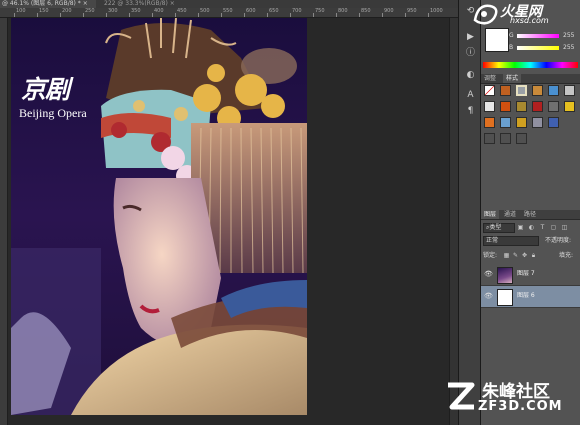  I want to click on canvas-scrollbar, so click(453, 221).